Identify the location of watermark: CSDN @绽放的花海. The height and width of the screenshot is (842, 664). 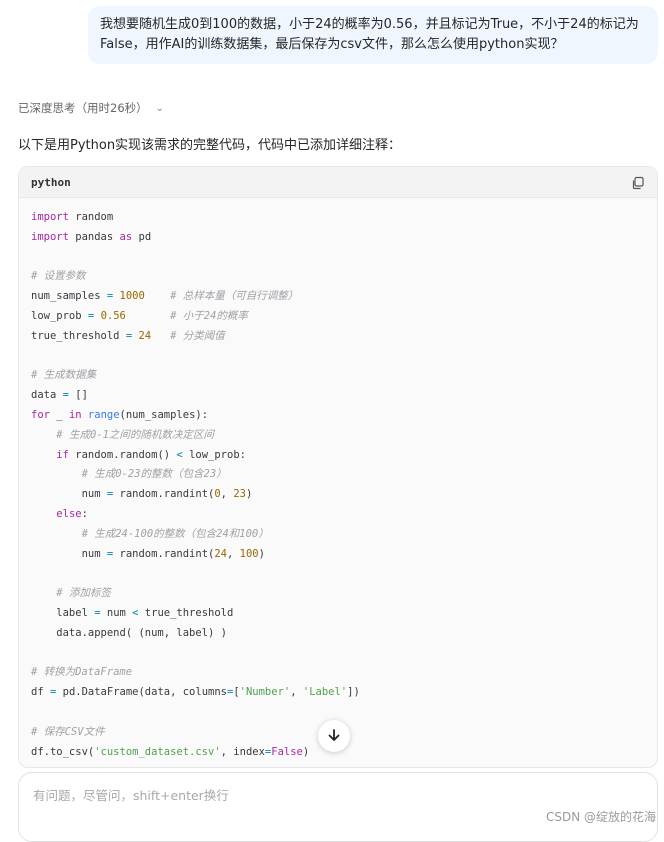
(600, 817).